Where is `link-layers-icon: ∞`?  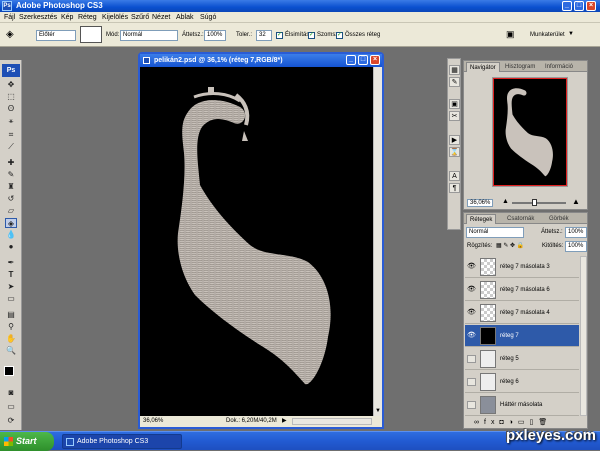 link-layers-icon: ∞ is located at coordinates (479, 422).